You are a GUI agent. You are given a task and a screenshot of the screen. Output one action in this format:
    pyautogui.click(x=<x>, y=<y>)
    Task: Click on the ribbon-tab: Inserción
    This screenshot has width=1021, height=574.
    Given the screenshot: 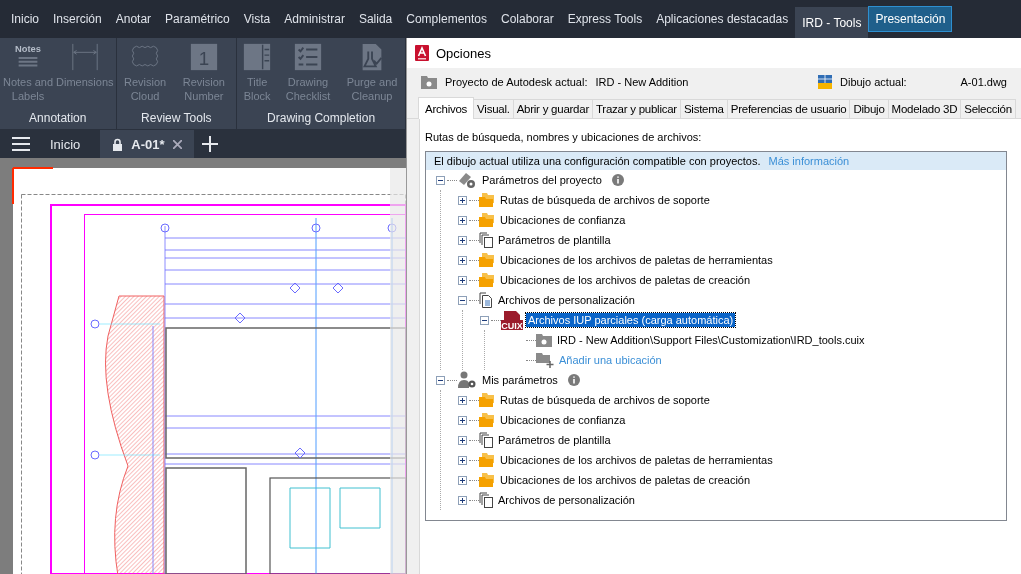 What is the action you would take?
    pyautogui.click(x=77, y=19)
    